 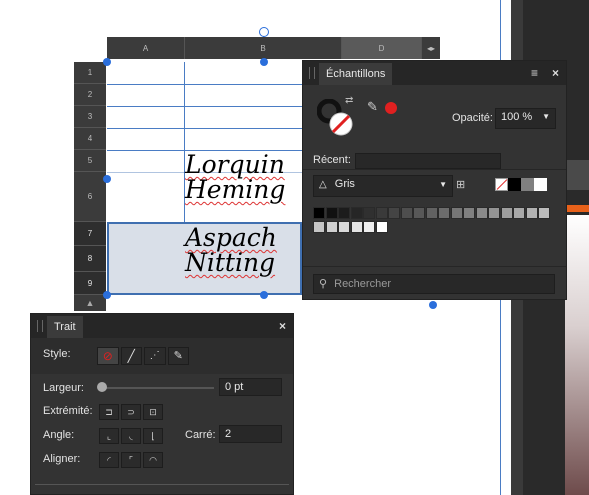 What do you see at coordinates (90, 197) in the screenshot?
I see `row-header: 6` at bounding box center [90, 197].